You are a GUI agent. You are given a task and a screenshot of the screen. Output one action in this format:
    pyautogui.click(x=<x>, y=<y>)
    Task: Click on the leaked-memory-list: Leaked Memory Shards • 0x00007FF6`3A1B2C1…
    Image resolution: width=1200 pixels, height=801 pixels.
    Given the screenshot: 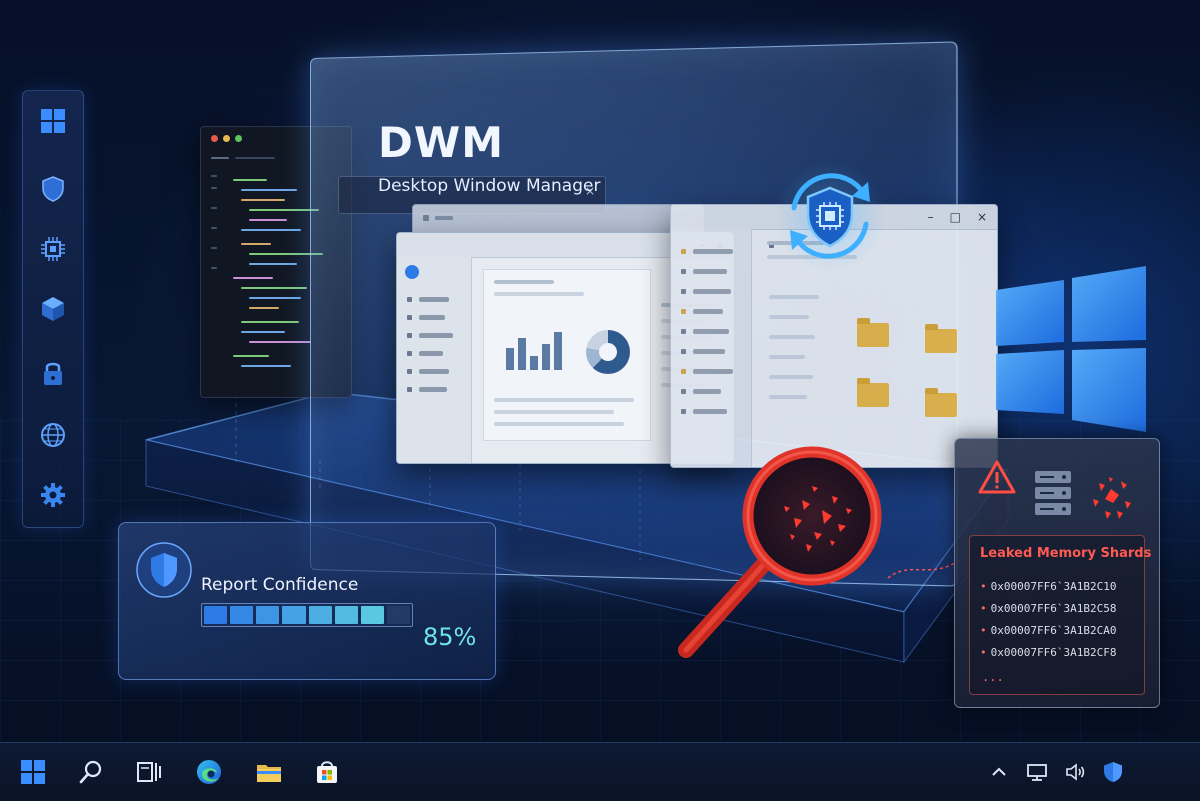 What is the action you would take?
    pyautogui.click(x=1060, y=615)
    